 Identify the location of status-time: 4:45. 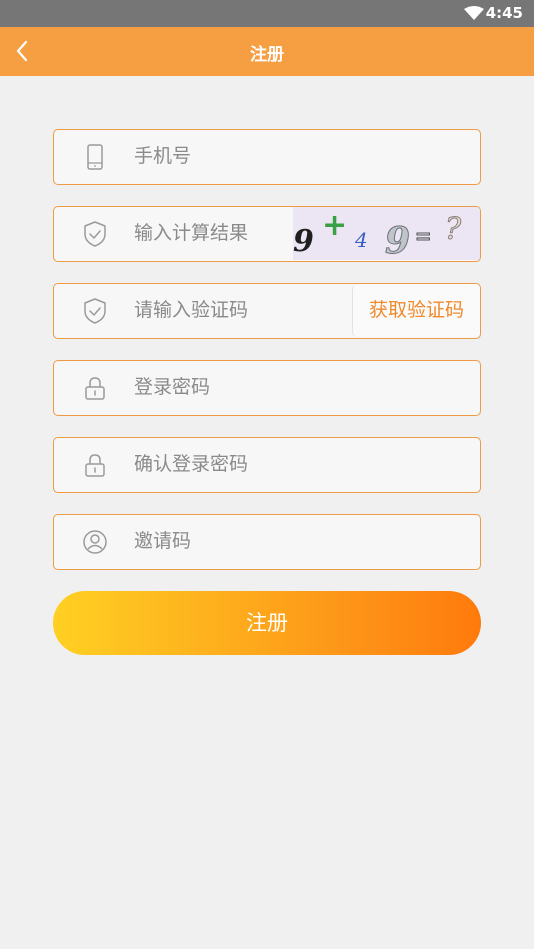
(504, 13).